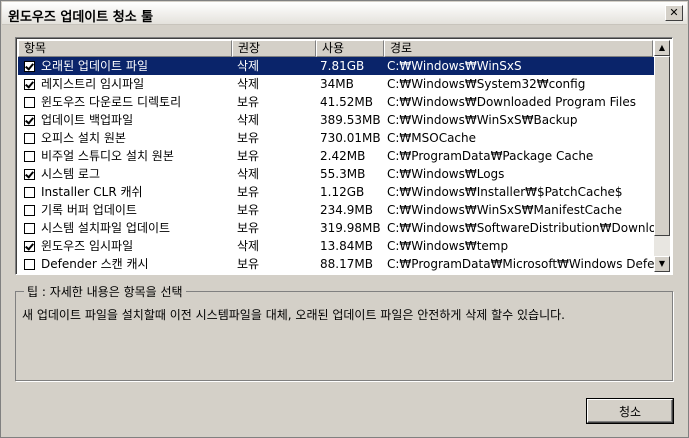 This screenshot has width=689, height=438. I want to click on path-cell: C:₩Windows₩System32₩config, so click(486, 84).